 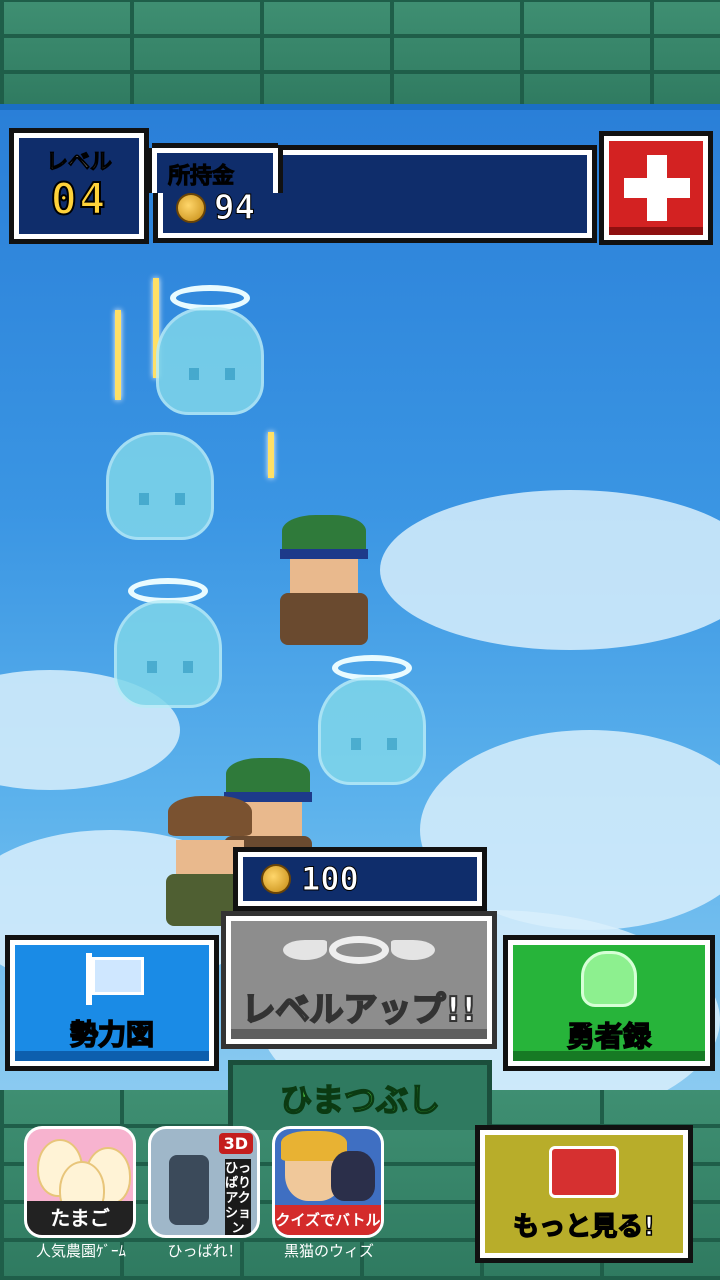 What do you see at coordinates (238, 1197) in the screenshot?
I see `app-tag: ひっぱりアクション` at bounding box center [238, 1197].